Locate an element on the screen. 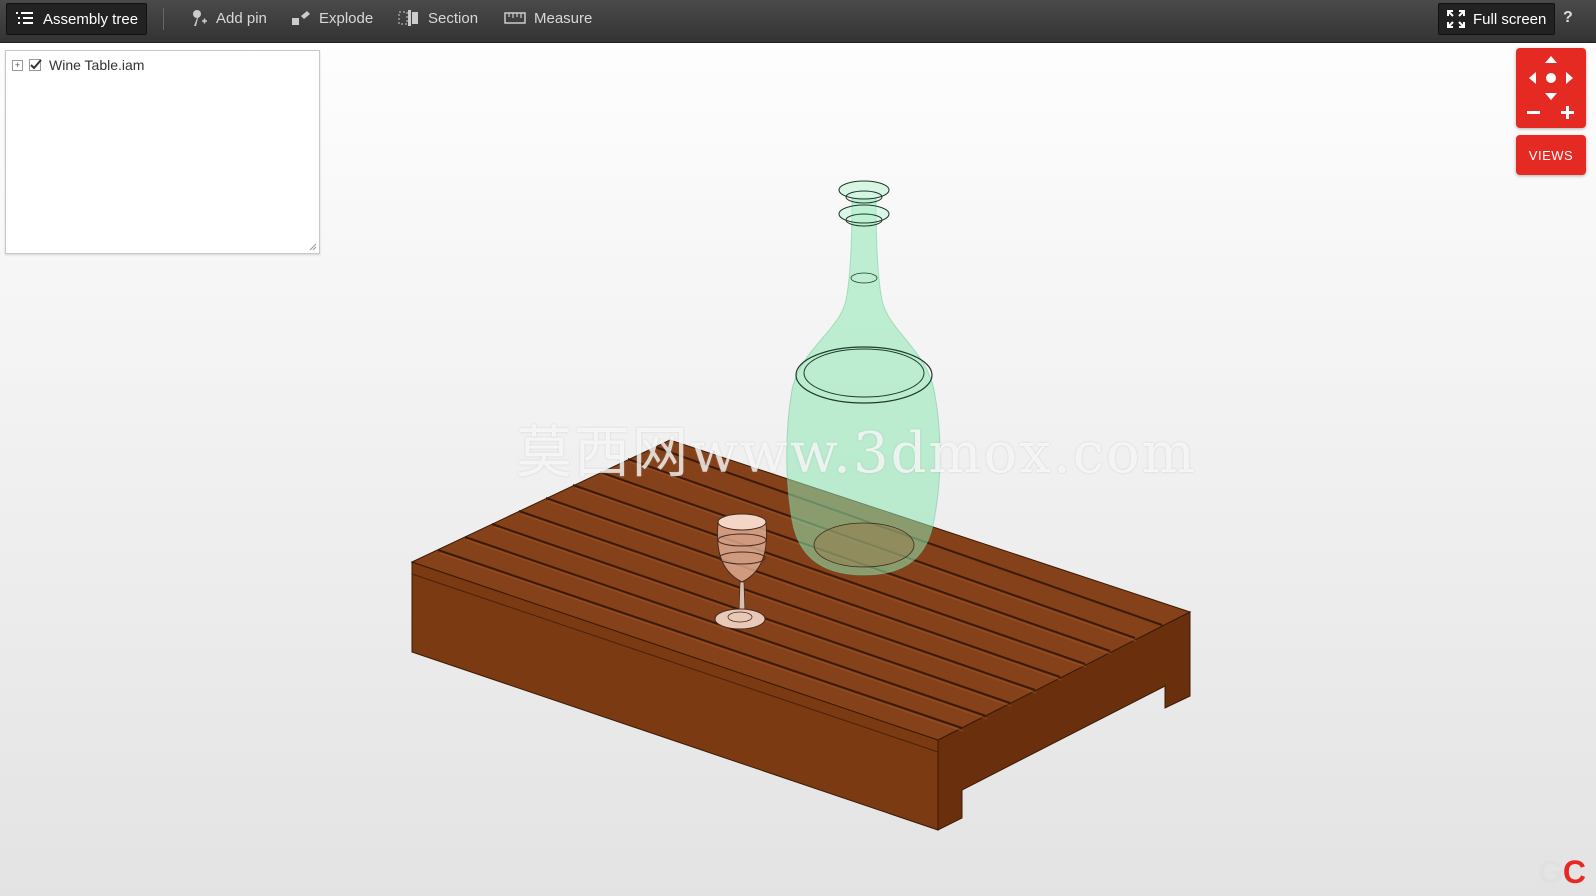  measure-label: Measure is located at coordinates (563, 18).